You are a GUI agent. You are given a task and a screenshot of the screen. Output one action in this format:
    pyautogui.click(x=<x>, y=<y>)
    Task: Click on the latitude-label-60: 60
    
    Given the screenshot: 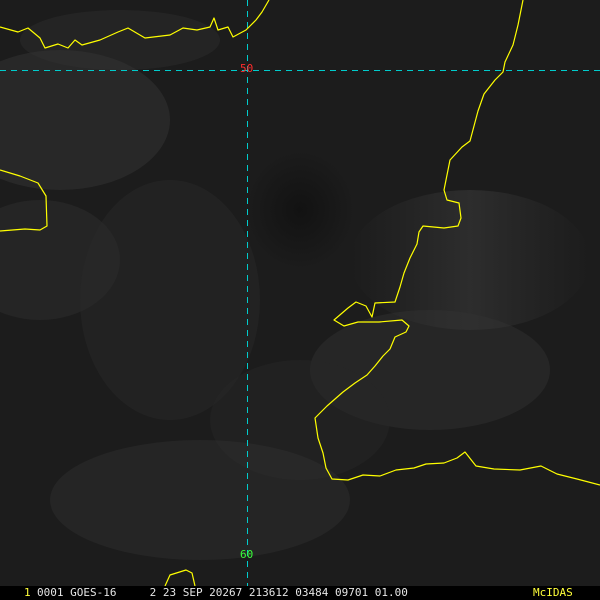 What is the action you would take?
    pyautogui.click(x=247, y=554)
    